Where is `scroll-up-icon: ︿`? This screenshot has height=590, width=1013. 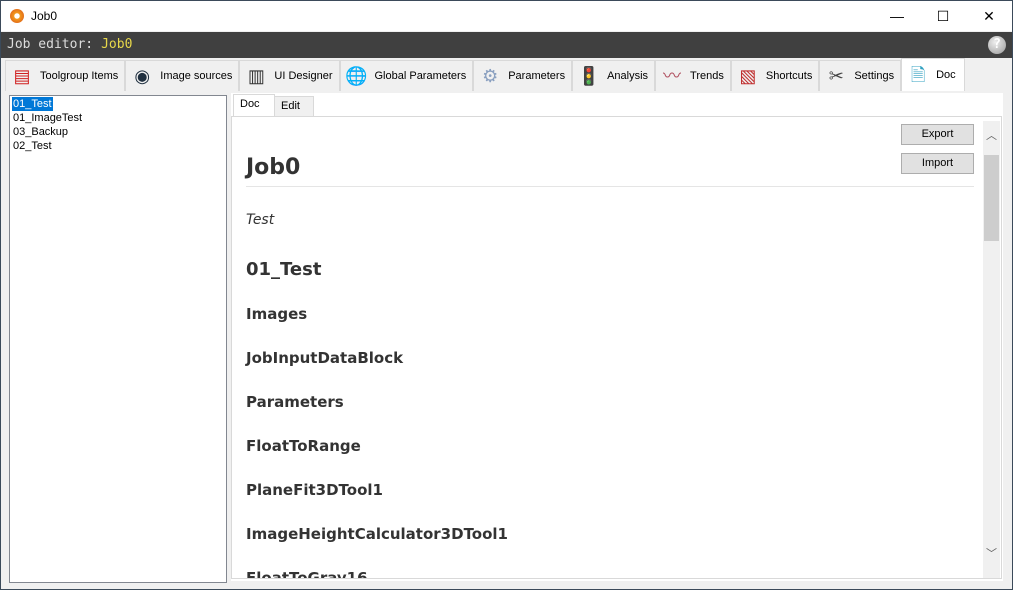 scroll-up-icon: ︿ is located at coordinates (991, 135).